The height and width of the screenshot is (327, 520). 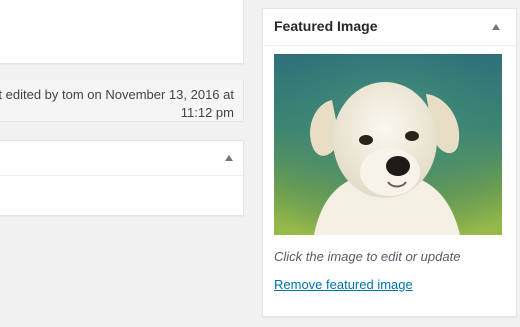 I want to click on meta-box-header, so click(x=121, y=158).